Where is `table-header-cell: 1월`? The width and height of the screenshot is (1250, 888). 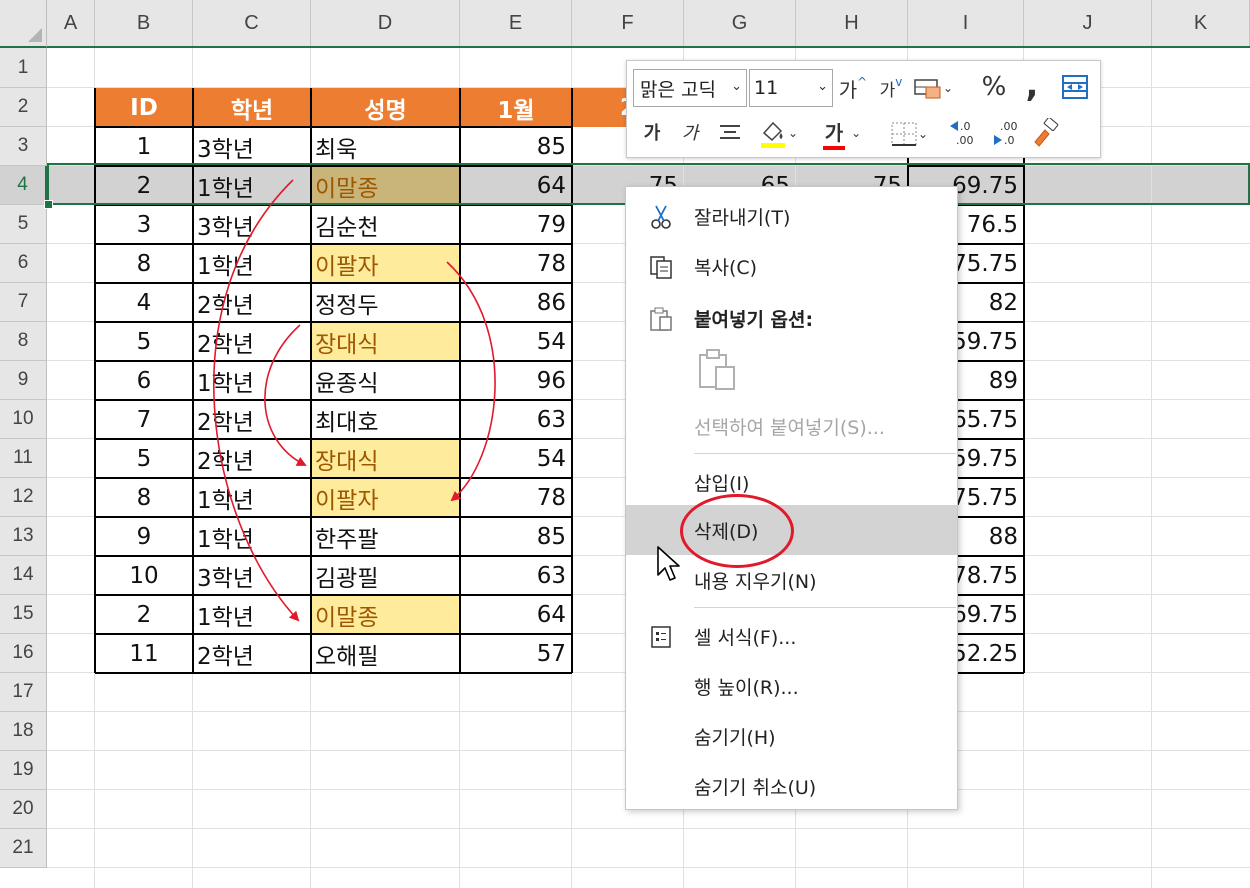 table-header-cell: 1월 is located at coordinates (516, 107).